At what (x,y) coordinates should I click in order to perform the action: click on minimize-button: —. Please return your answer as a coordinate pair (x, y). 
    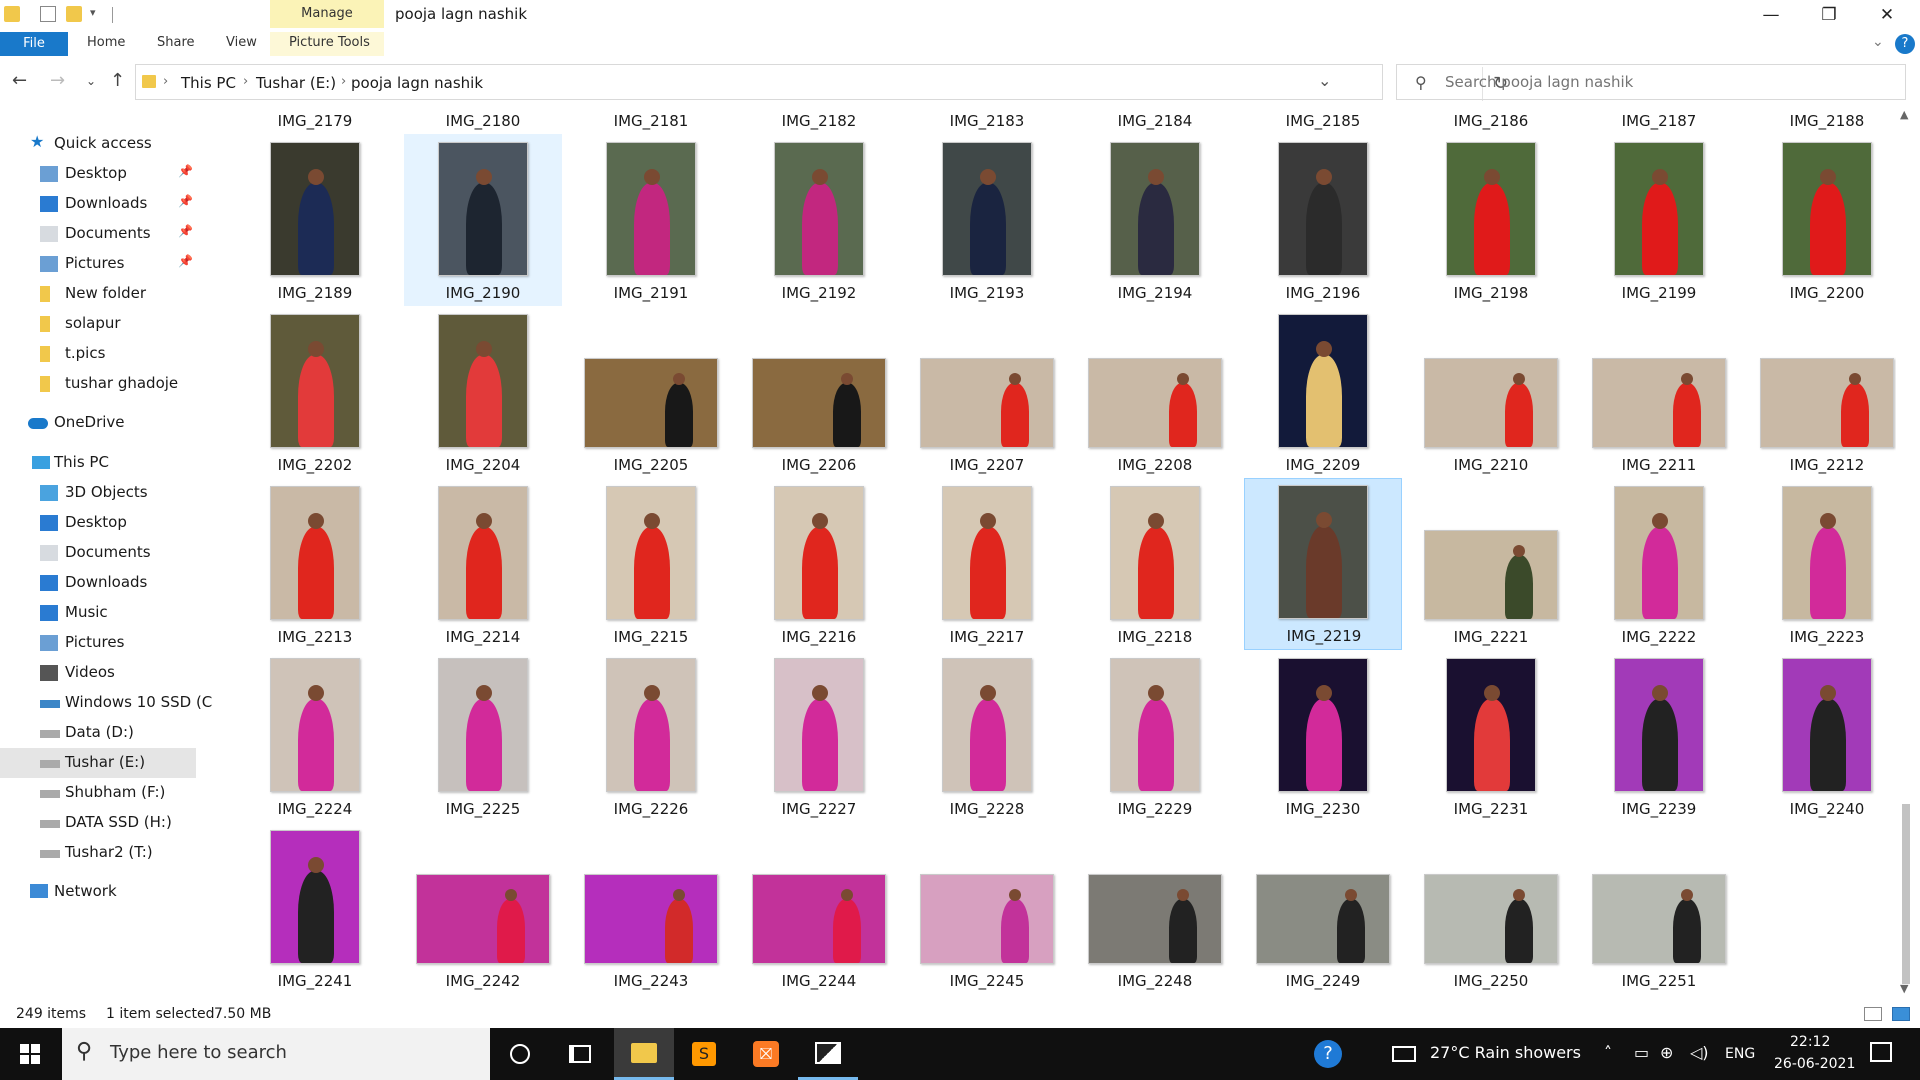
    Looking at the image, I should click on (1771, 15).